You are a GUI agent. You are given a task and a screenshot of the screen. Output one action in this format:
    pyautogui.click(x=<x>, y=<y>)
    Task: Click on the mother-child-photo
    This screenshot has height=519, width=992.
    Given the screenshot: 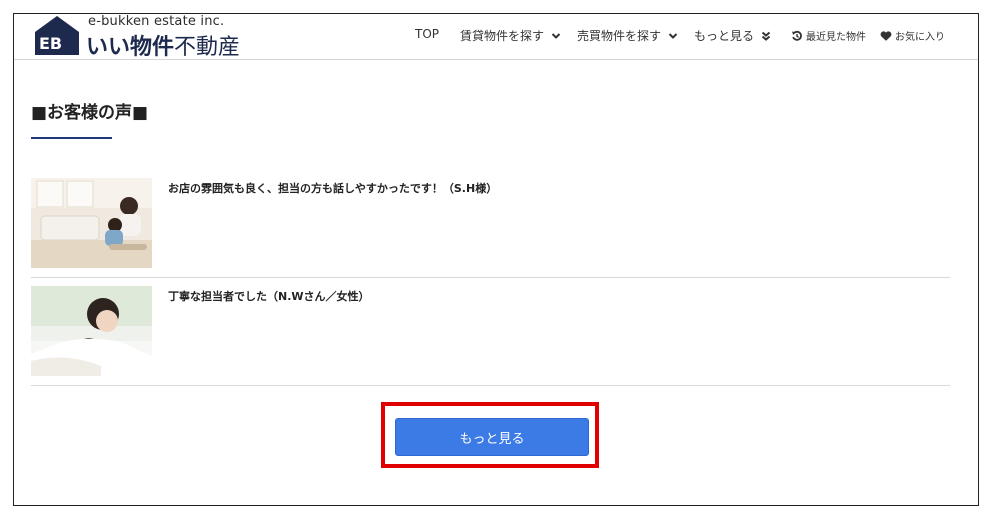 What is the action you would take?
    pyautogui.click(x=91, y=331)
    